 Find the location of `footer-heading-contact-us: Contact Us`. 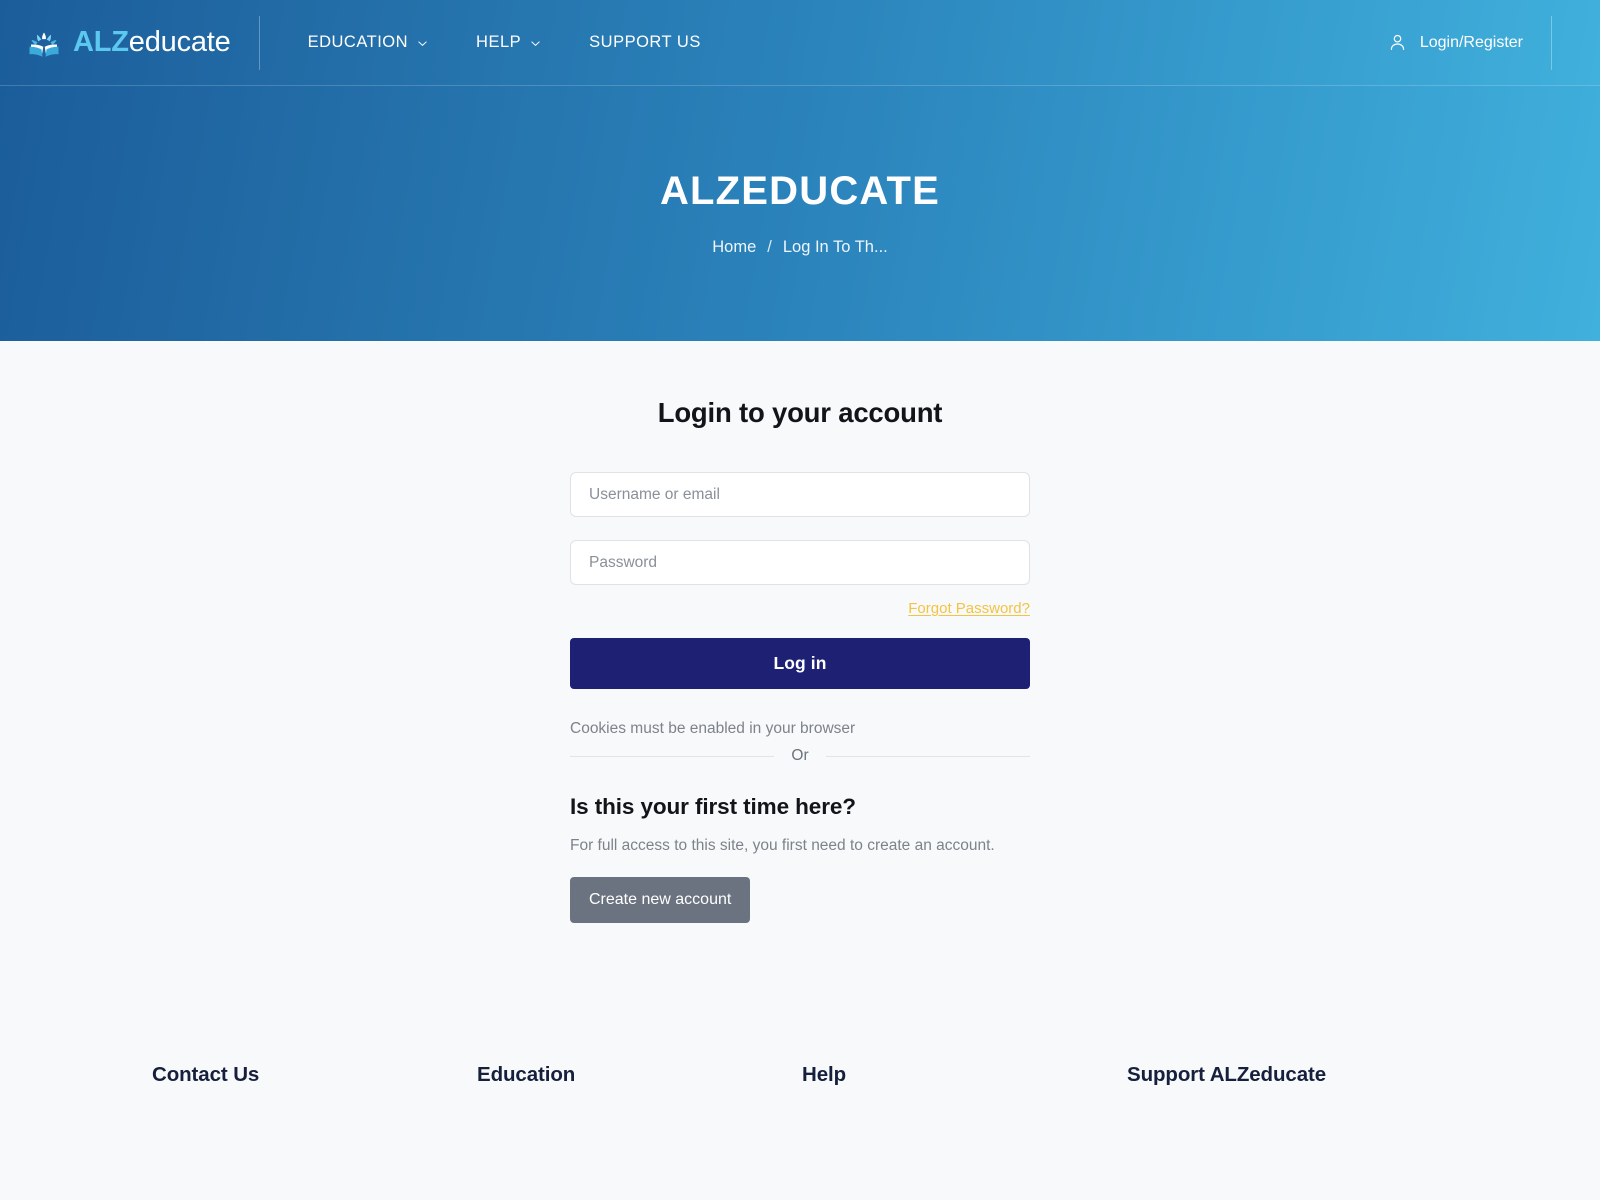

footer-heading-contact-us: Contact Us is located at coordinates (314, 1075).